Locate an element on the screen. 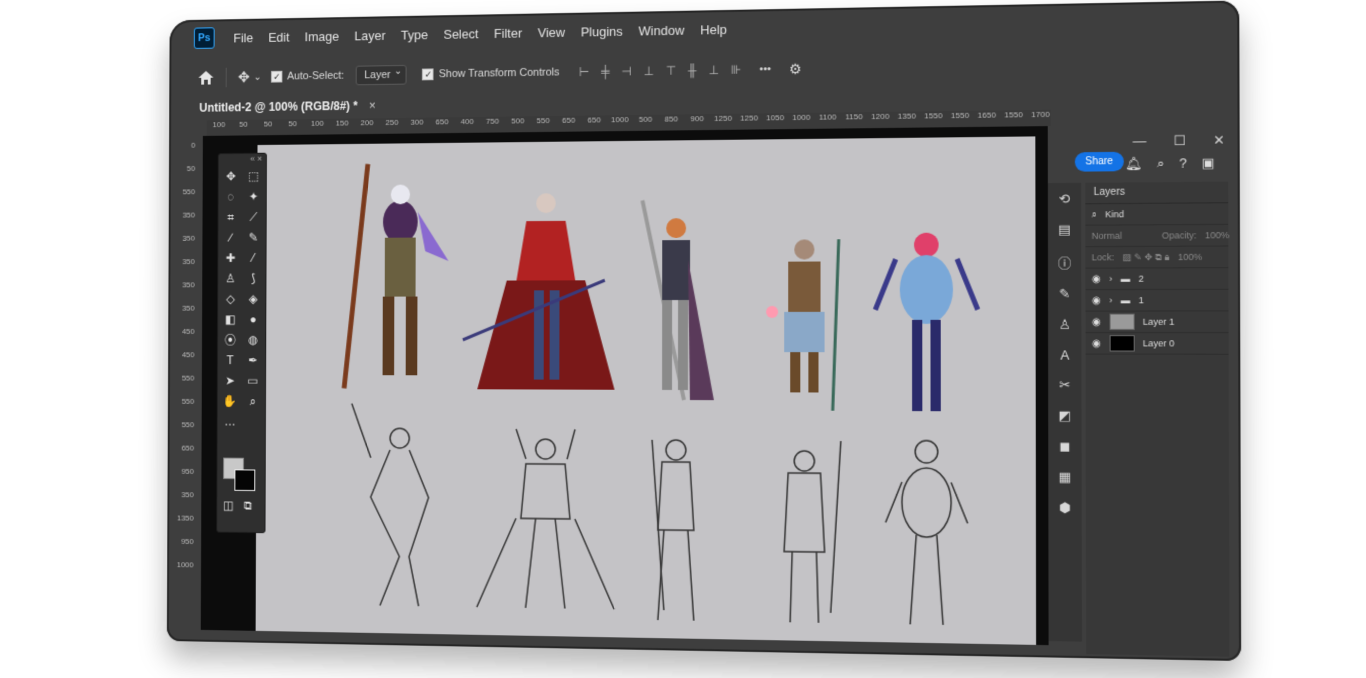 The width and height of the screenshot is (1366, 678). grid-panel-icon: ▦ is located at coordinates (1065, 477).